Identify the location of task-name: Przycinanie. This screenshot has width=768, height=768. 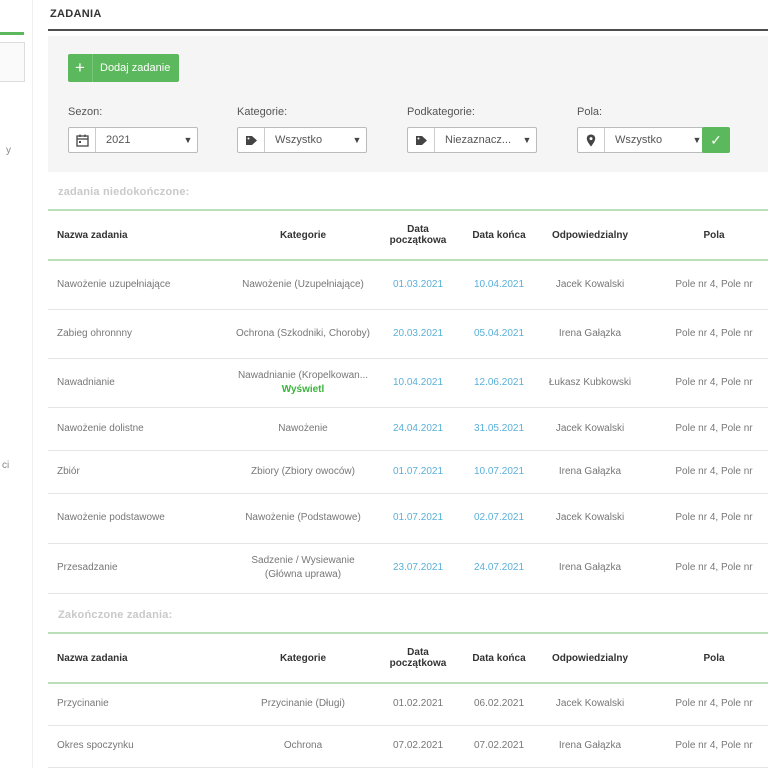
(138, 704).